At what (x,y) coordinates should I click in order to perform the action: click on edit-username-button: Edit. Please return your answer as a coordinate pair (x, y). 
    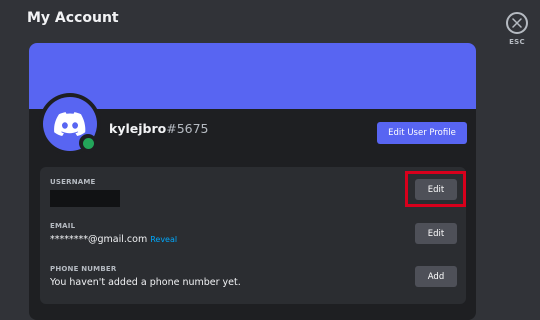
    Looking at the image, I should click on (436, 189).